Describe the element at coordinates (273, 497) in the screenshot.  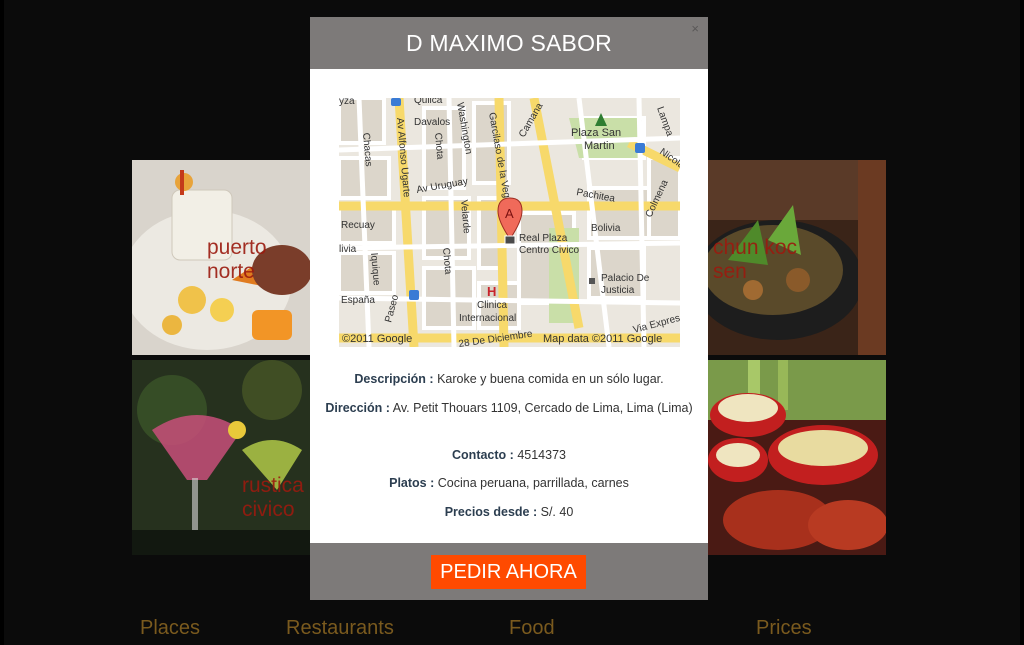
I see `tile-label: rustica civico` at that location.